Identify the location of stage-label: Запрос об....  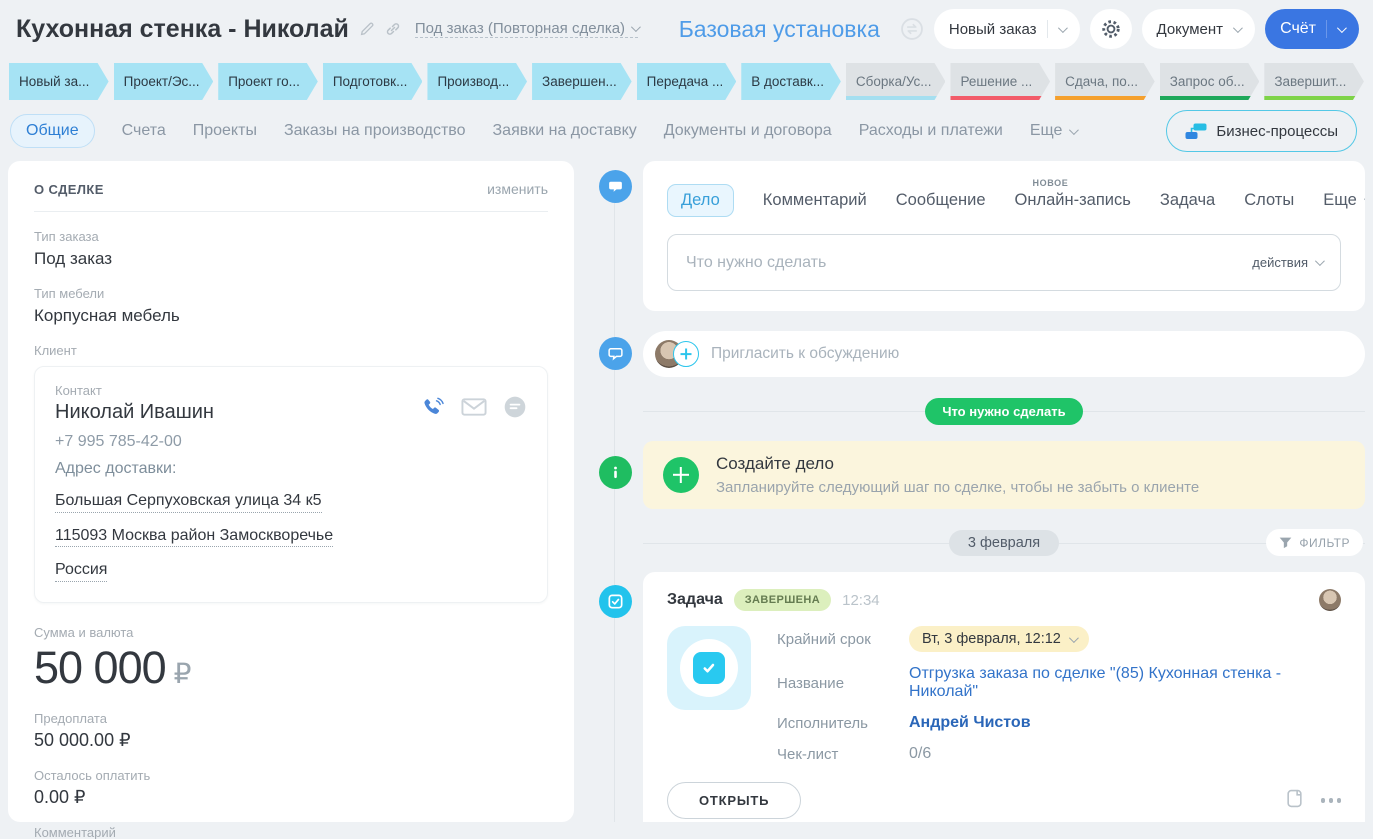
(1207, 81).